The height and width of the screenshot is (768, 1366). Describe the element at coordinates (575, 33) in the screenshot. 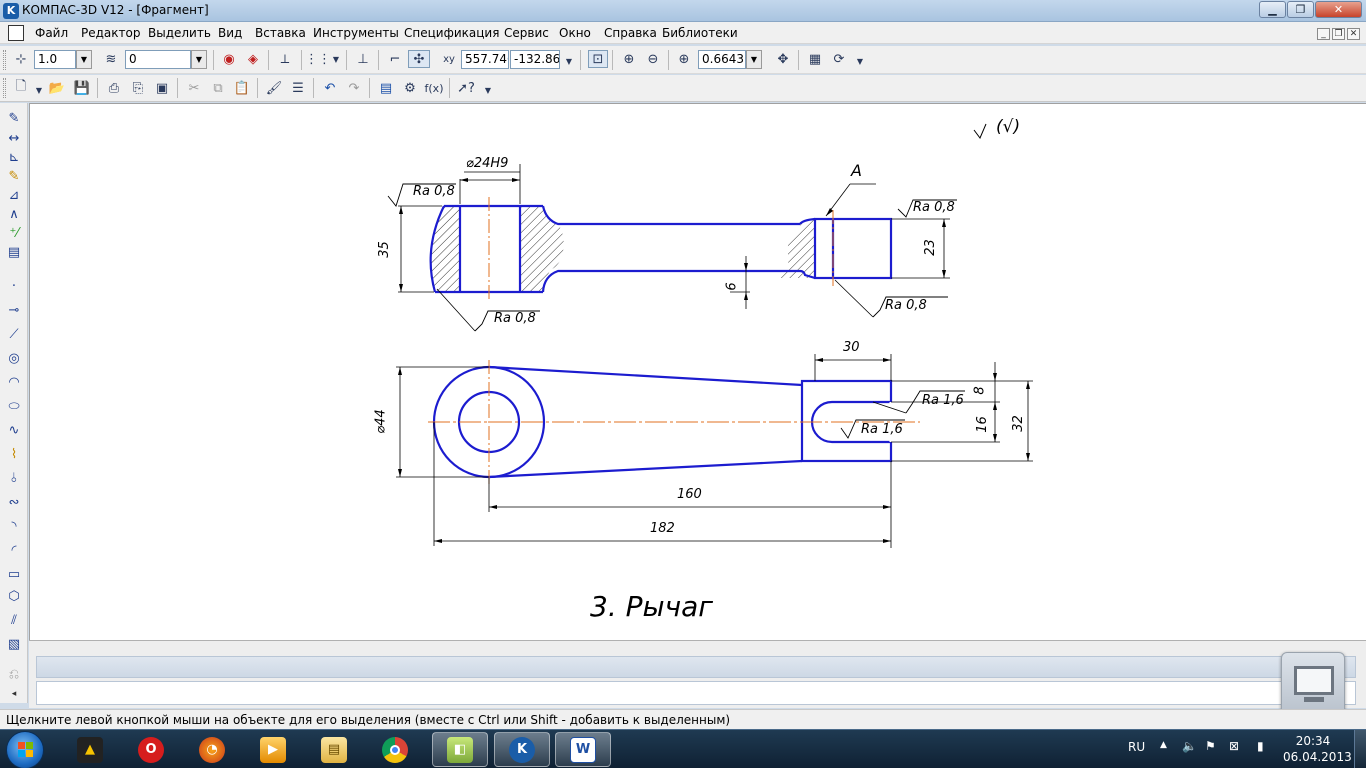

I see `menu-window: Окно` at that location.